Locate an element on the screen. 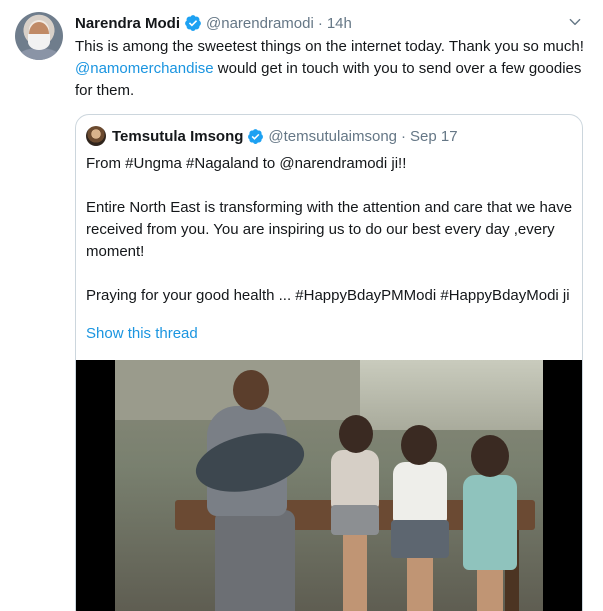  tweet-header: Narendra Modi @narendramodi · 14h is located at coordinates (213, 23).